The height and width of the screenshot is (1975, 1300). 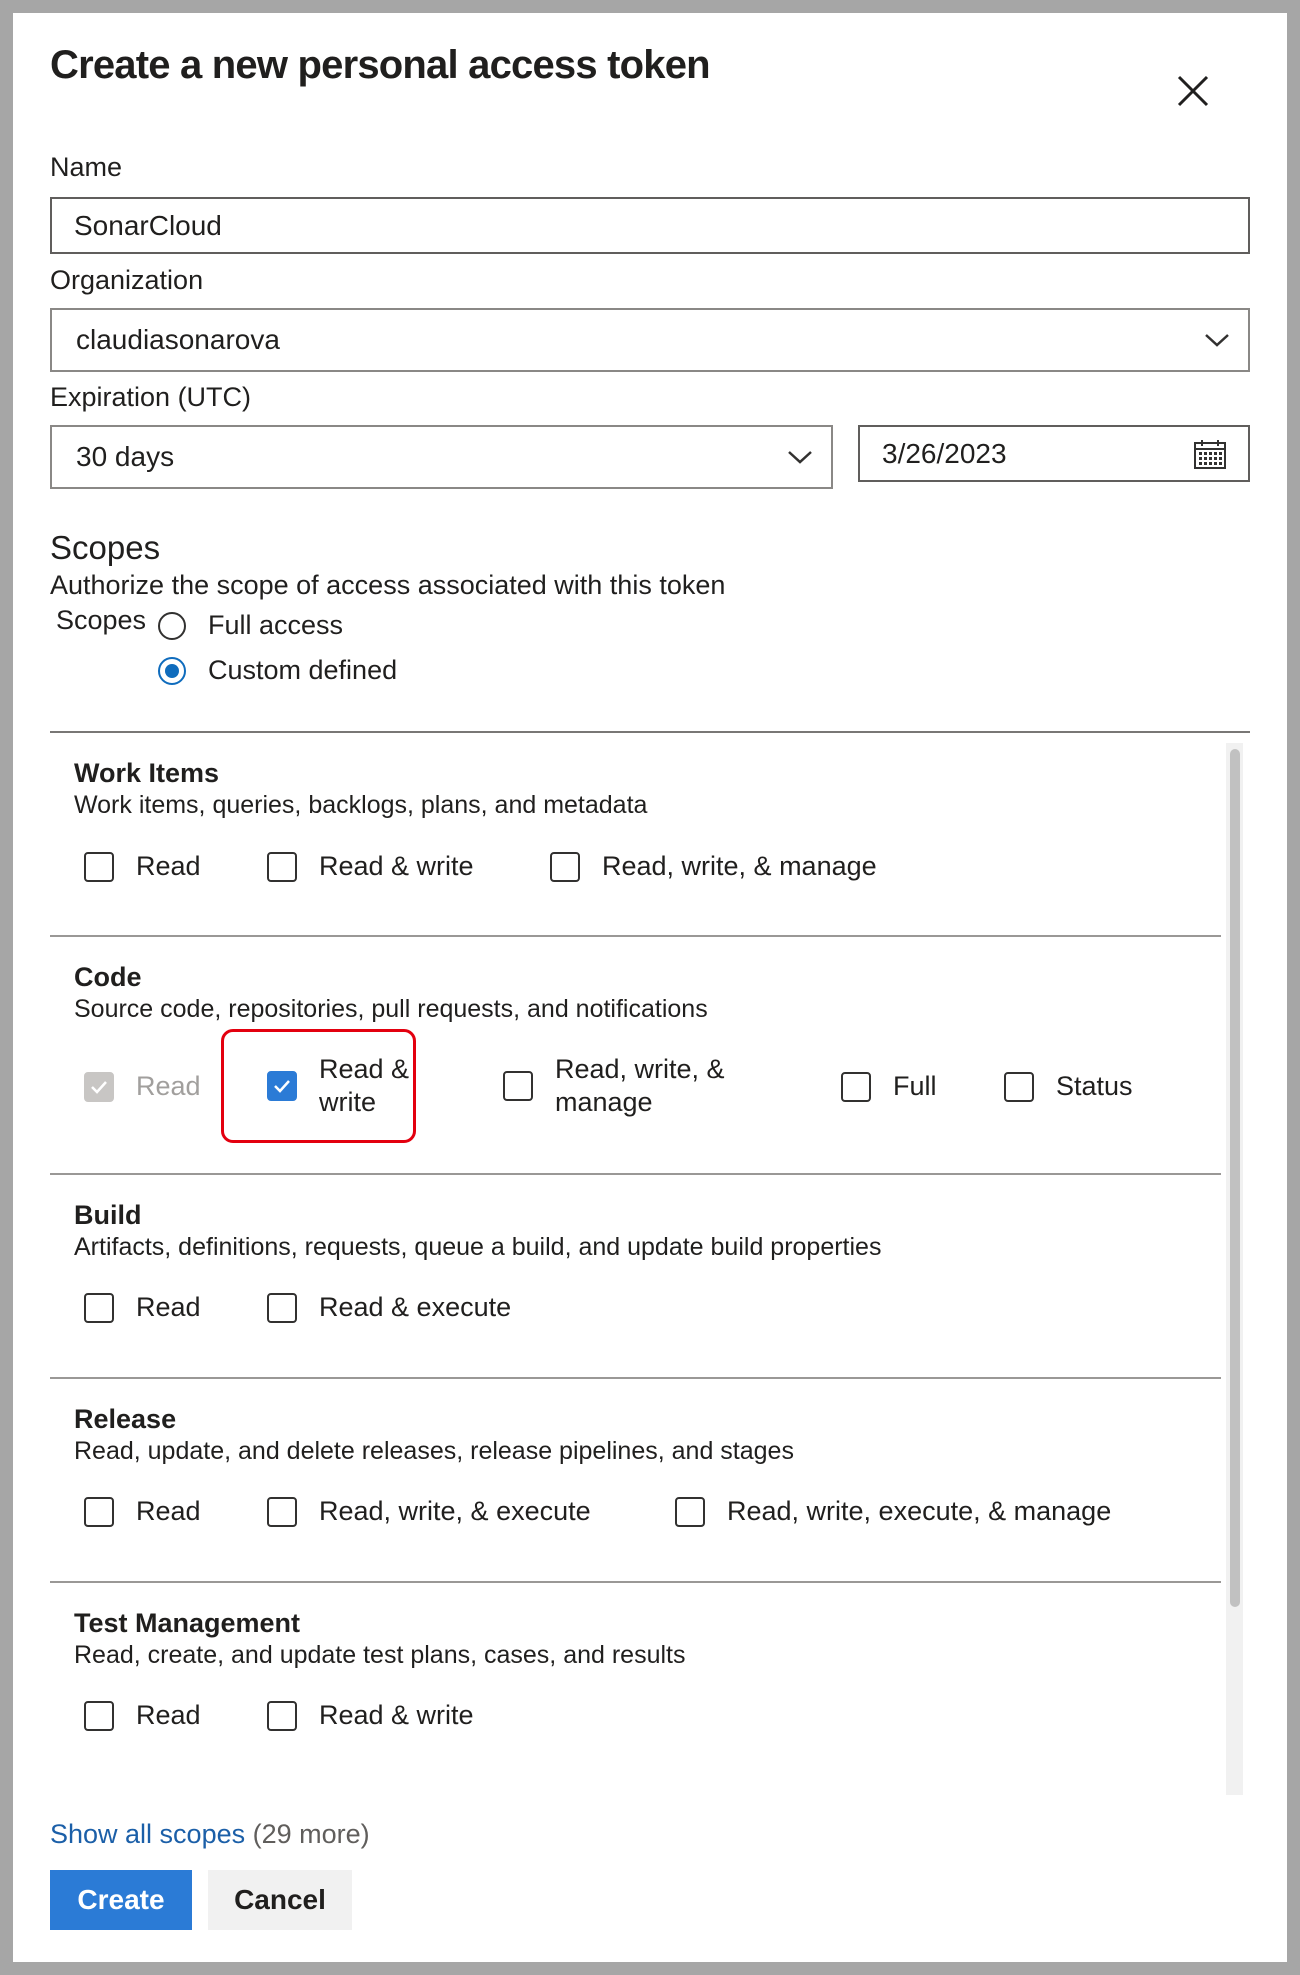 What do you see at coordinates (108, 977) in the screenshot?
I see `section-title-code: Code` at bounding box center [108, 977].